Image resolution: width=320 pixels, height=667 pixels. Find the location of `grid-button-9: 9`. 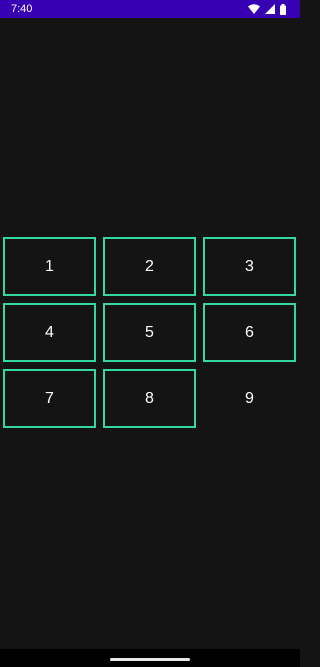

grid-button-9: 9 is located at coordinates (249, 398).